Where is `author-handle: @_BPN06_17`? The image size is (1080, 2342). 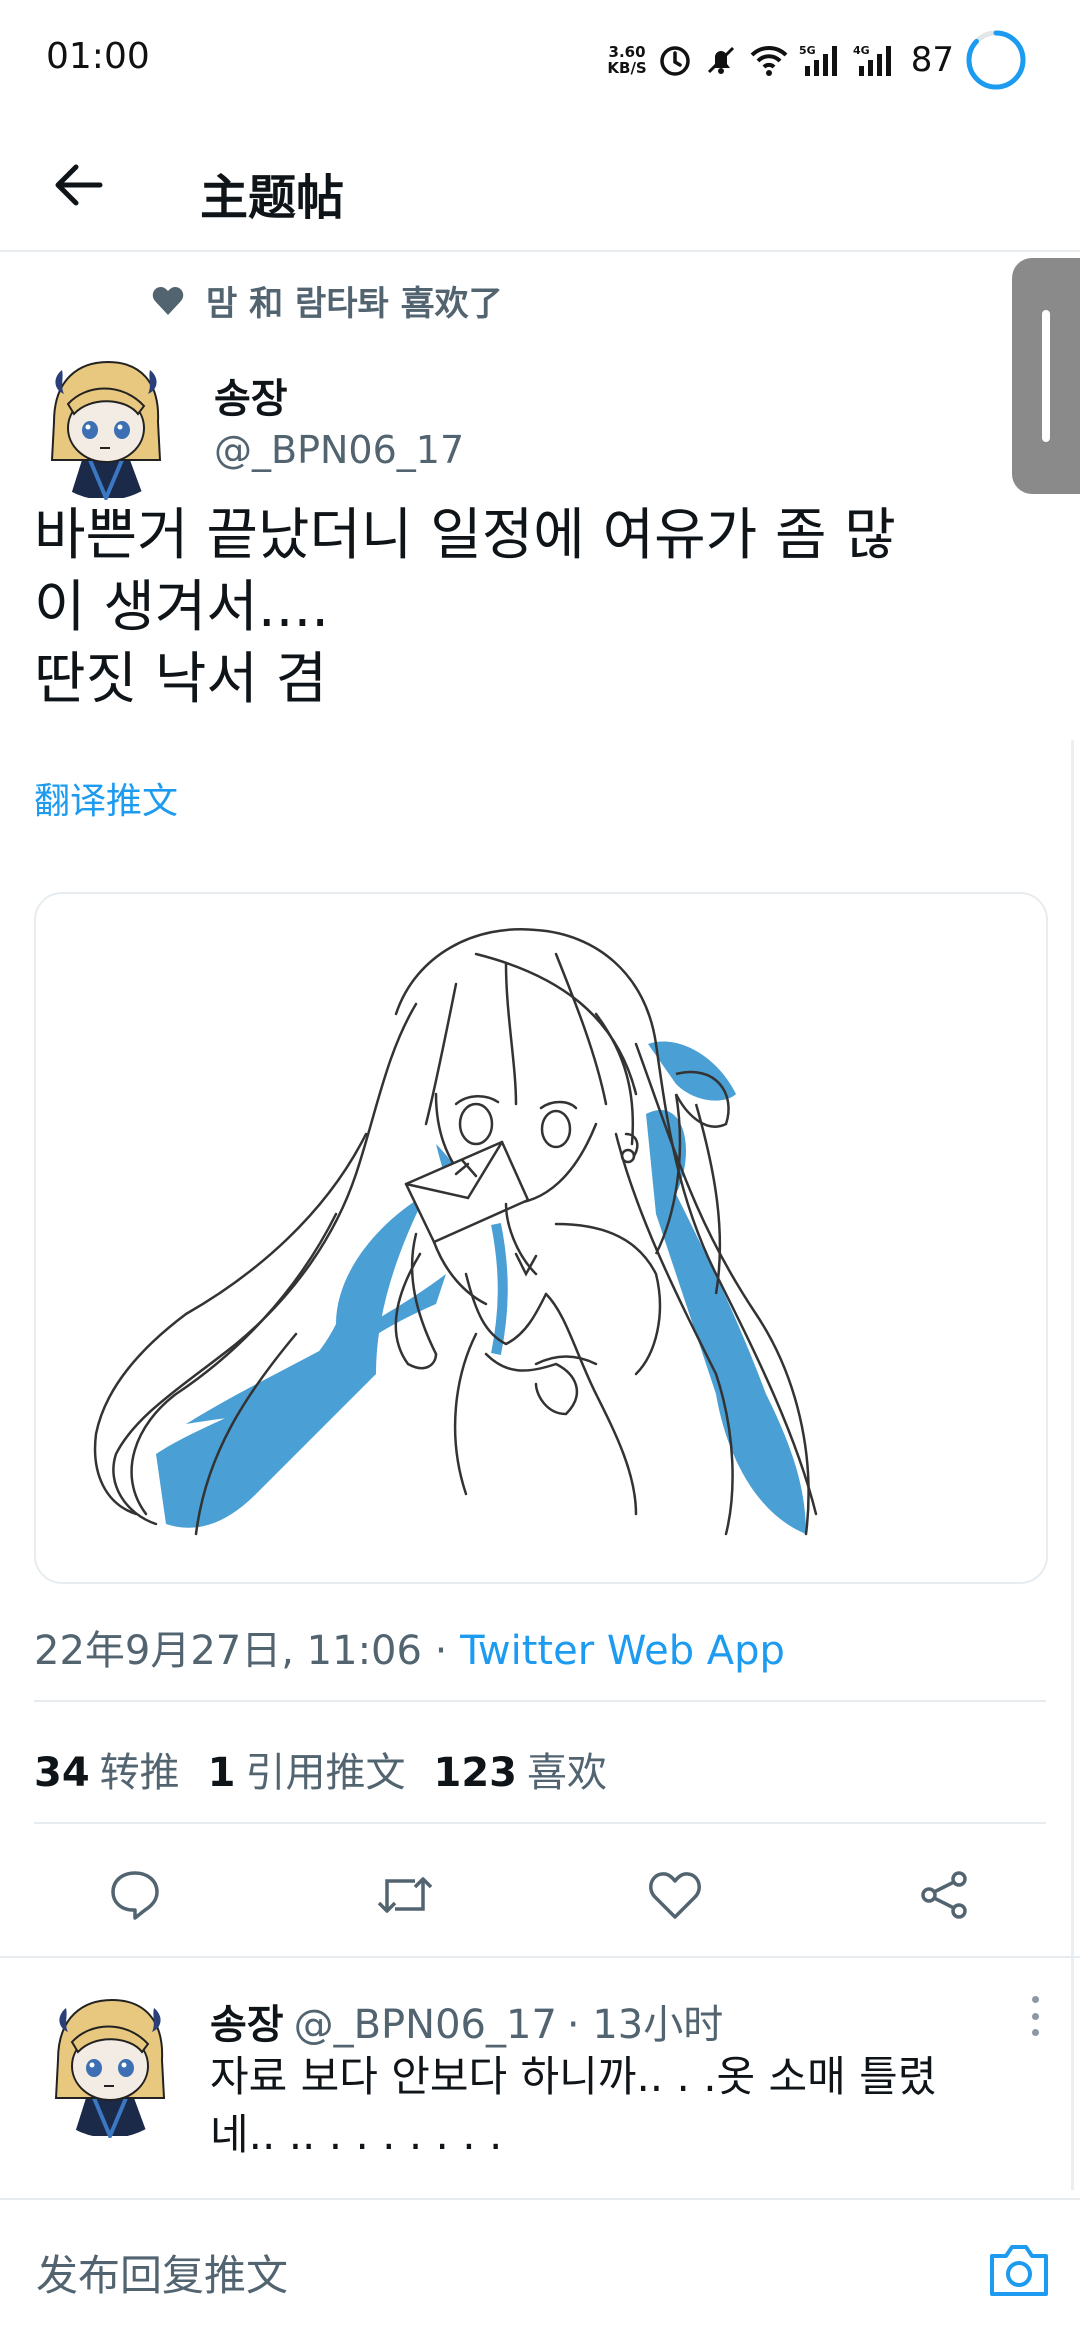 author-handle: @_BPN06_17 is located at coordinates (339, 450).